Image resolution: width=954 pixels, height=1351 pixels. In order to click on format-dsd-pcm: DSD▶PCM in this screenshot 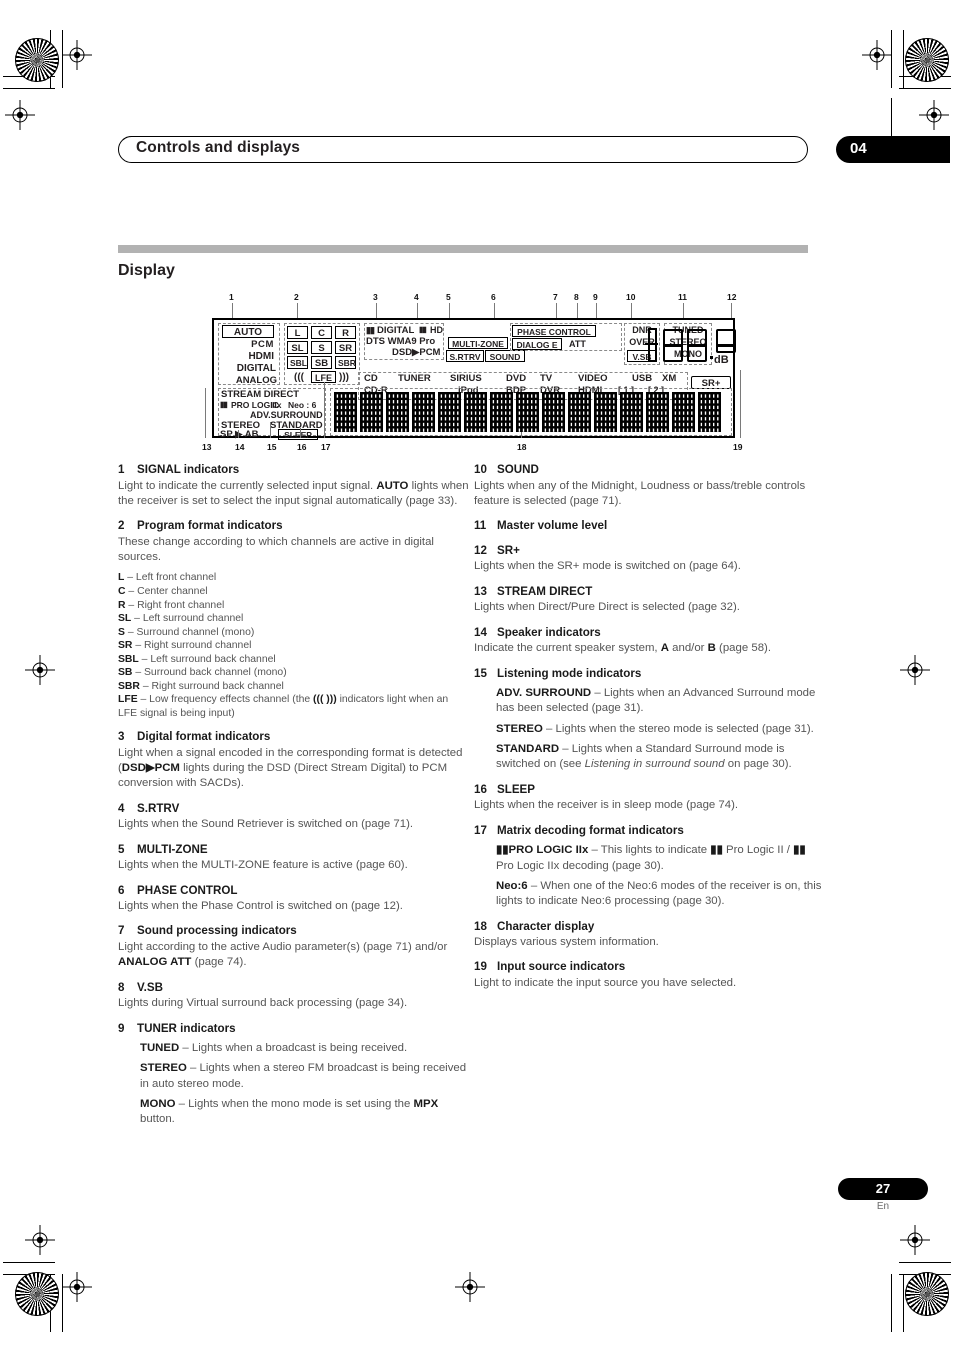, I will do `click(416, 352)`.